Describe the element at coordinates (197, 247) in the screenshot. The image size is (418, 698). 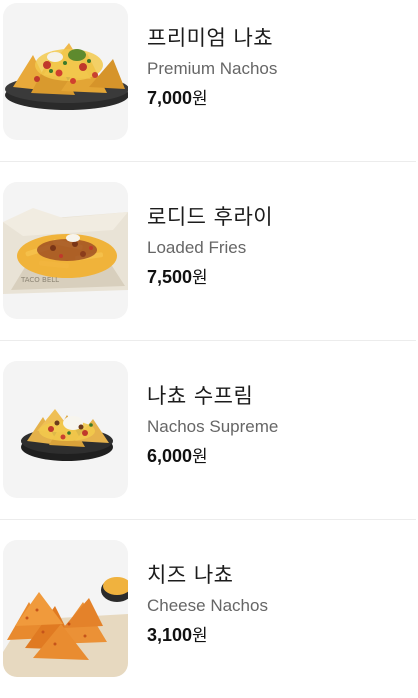
I see `item-name-english: Loaded Fries` at that location.